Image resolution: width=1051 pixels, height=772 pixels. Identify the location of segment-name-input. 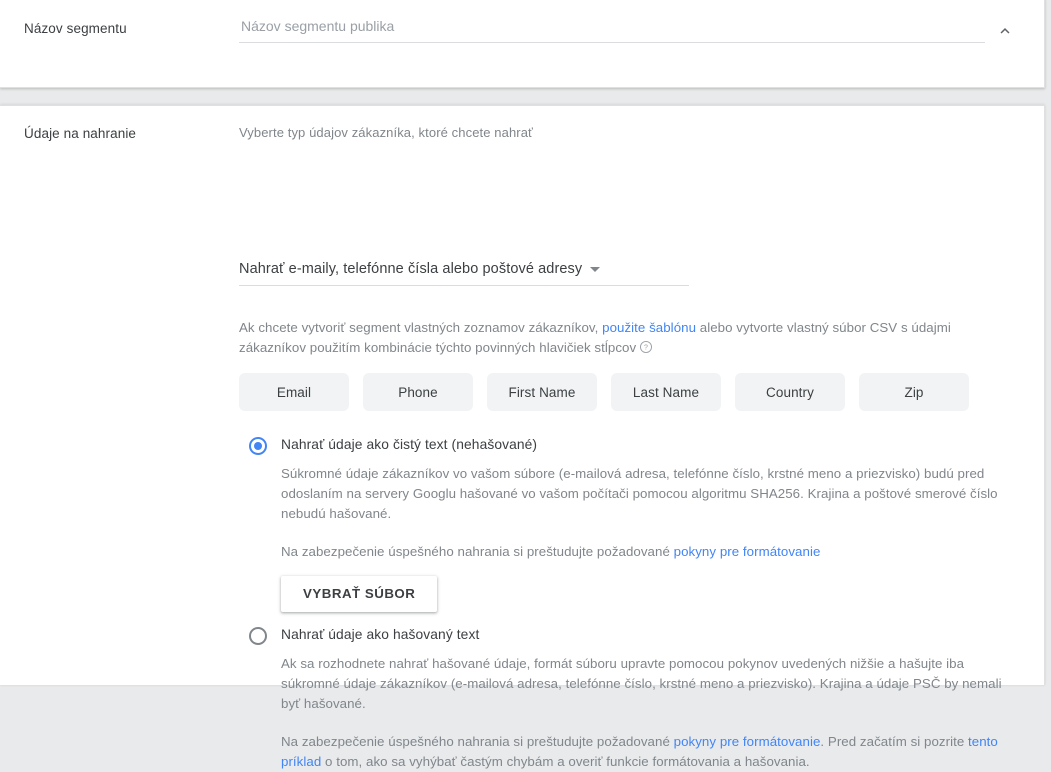
(612, 30).